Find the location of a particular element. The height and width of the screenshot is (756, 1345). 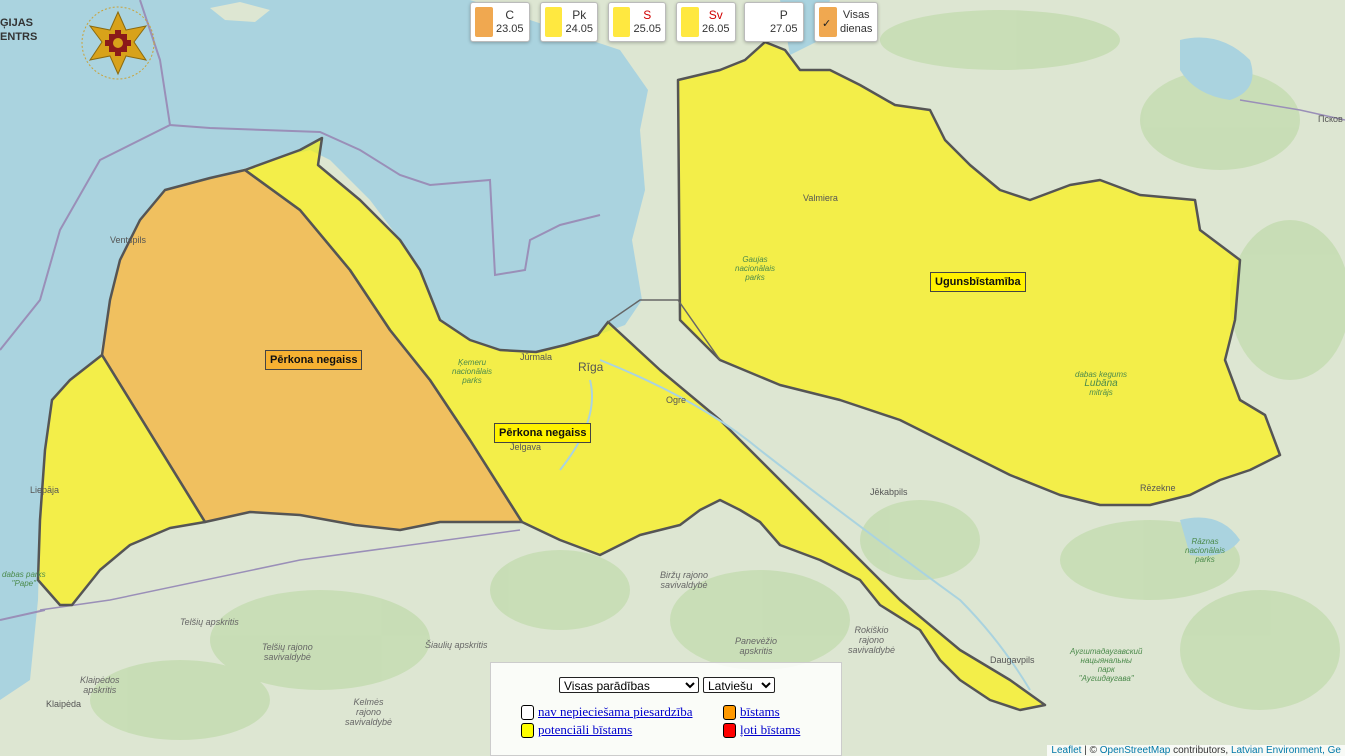

region-label: Šiaulių apskritis is located at coordinates (456, 645).